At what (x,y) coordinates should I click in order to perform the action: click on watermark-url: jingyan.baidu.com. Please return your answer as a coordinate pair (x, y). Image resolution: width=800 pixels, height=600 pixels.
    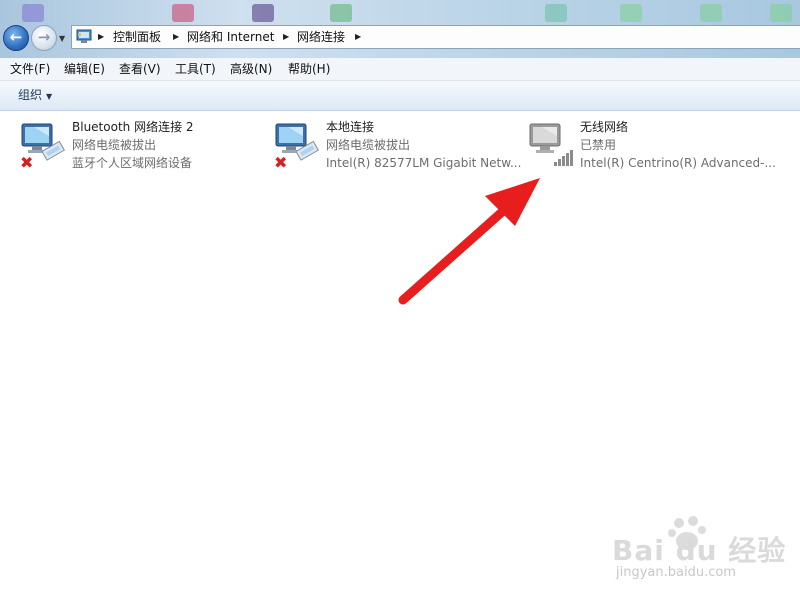
    Looking at the image, I should click on (676, 572).